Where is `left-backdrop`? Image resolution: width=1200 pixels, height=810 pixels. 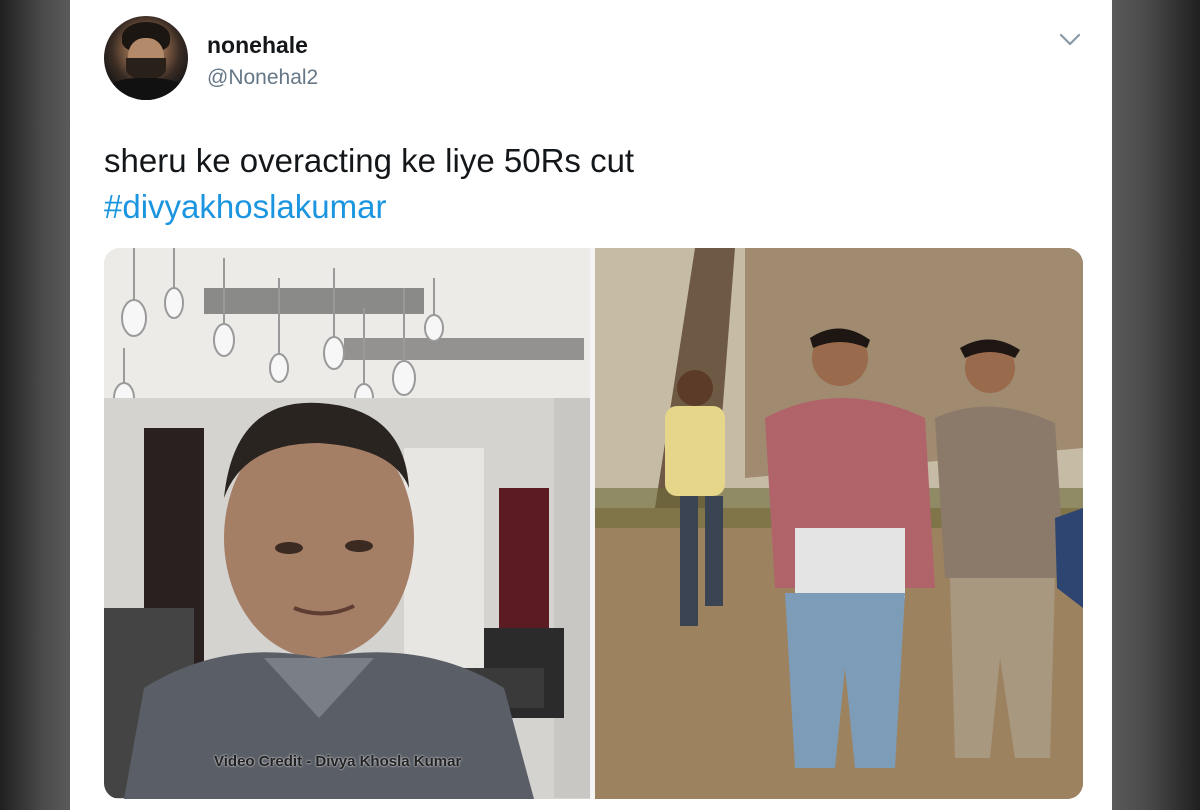
left-backdrop is located at coordinates (35, 405).